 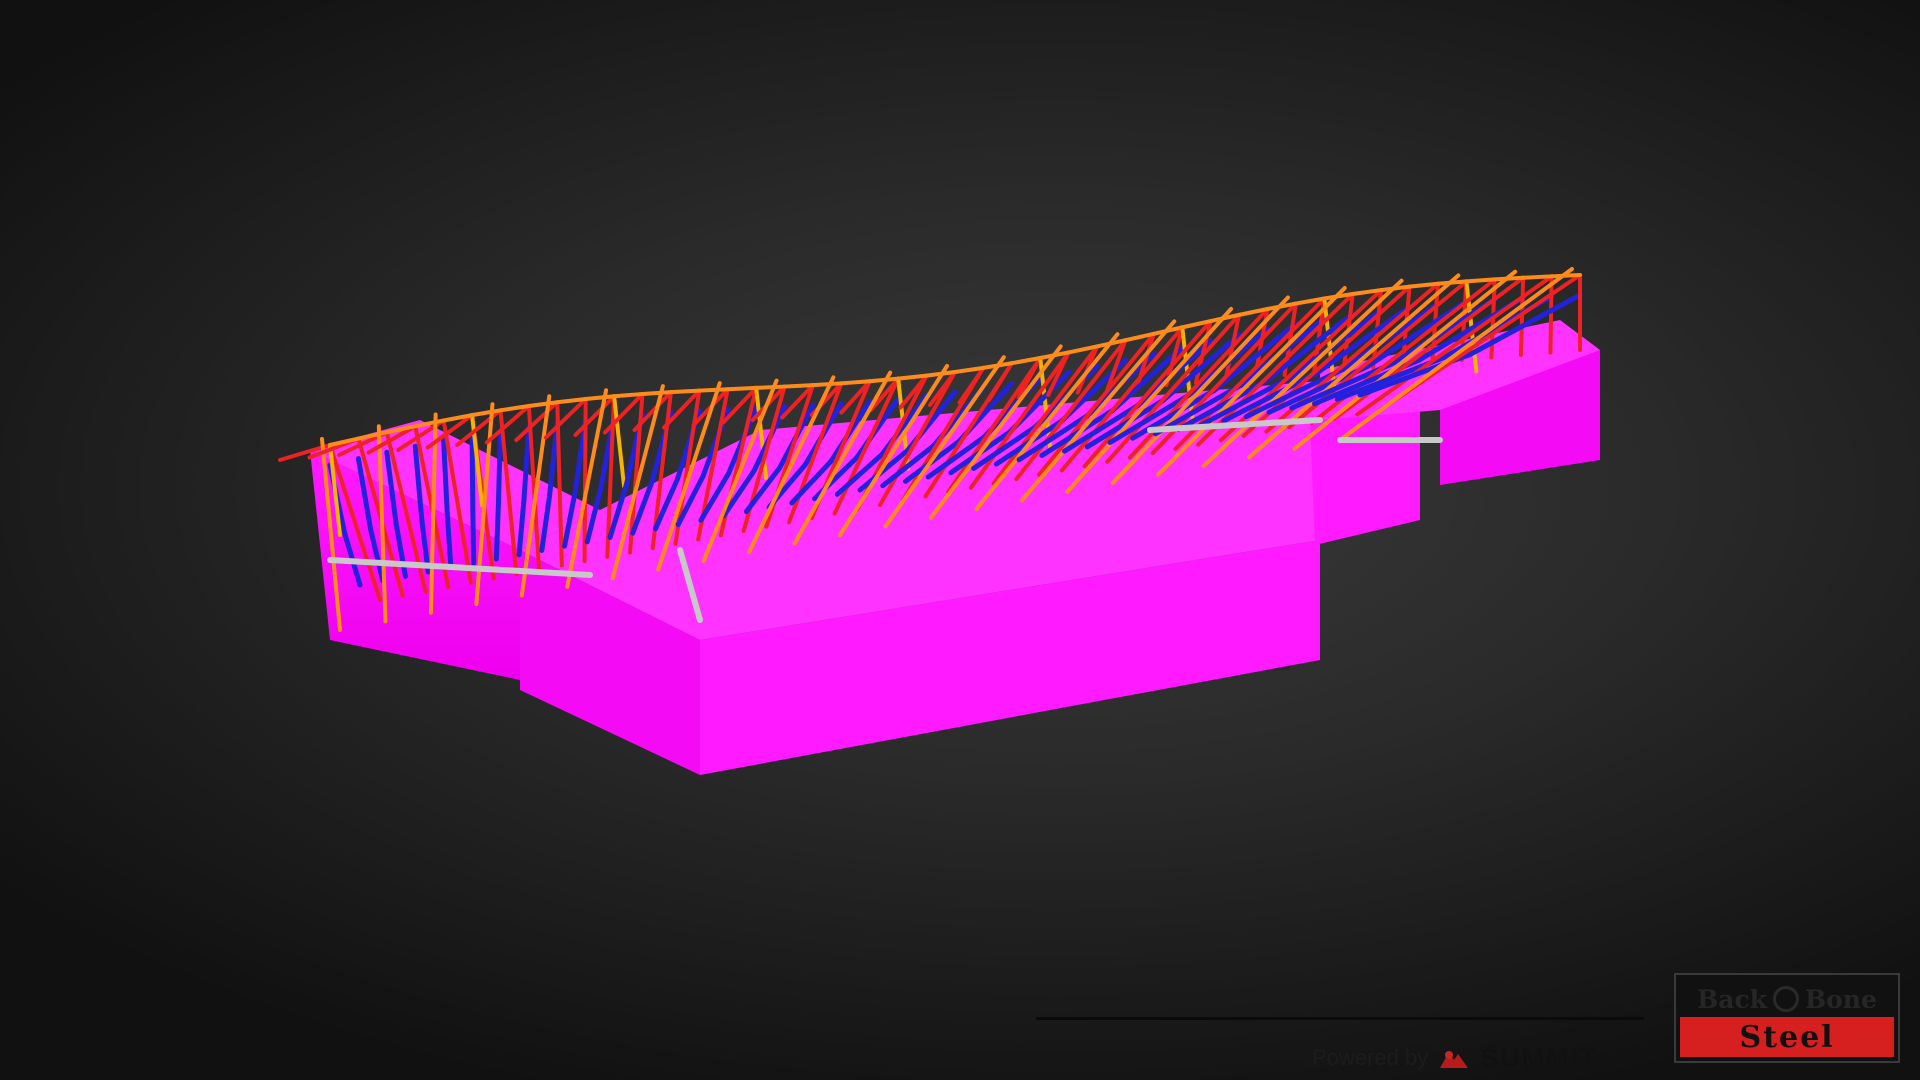 What do you see at coordinates (1370, 1057) in the screenshot?
I see `powered-by-label: Powered by` at bounding box center [1370, 1057].